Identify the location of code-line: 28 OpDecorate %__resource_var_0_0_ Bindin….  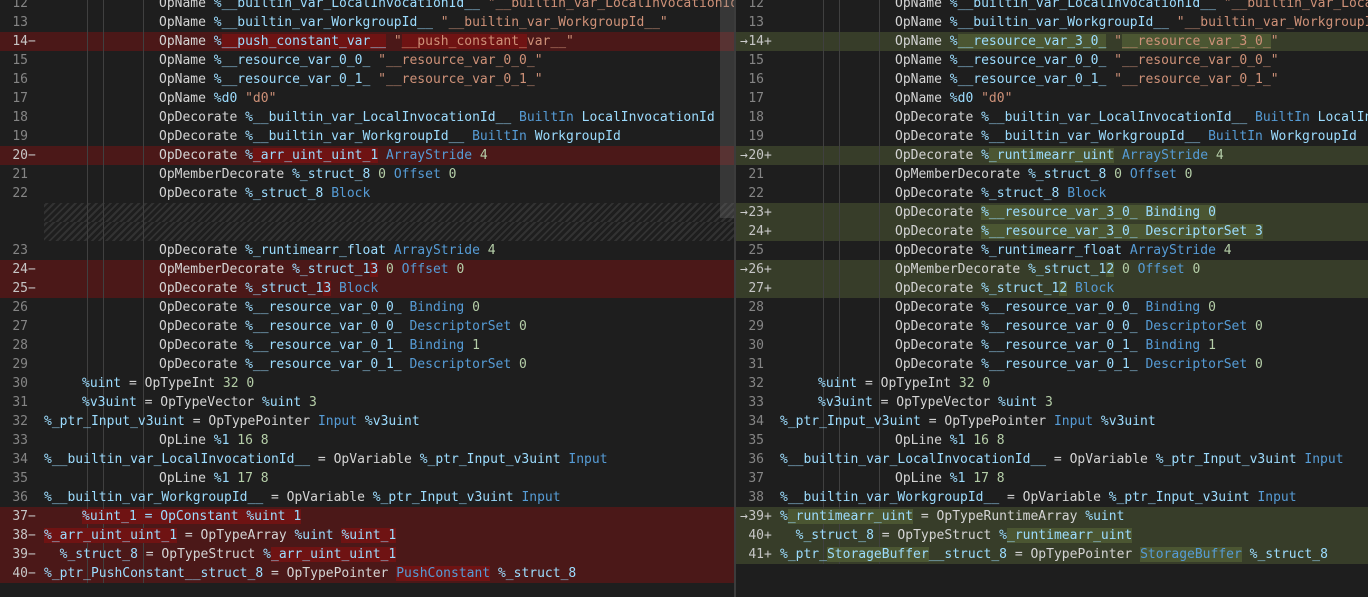
(1052, 307).